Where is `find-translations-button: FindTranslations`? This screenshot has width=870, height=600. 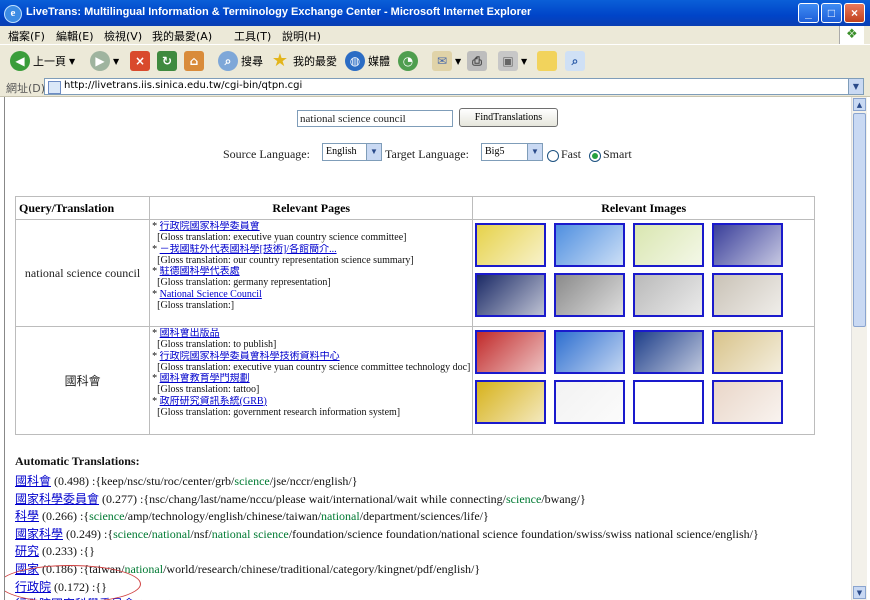
find-translations-button: FindTranslations is located at coordinates (508, 117).